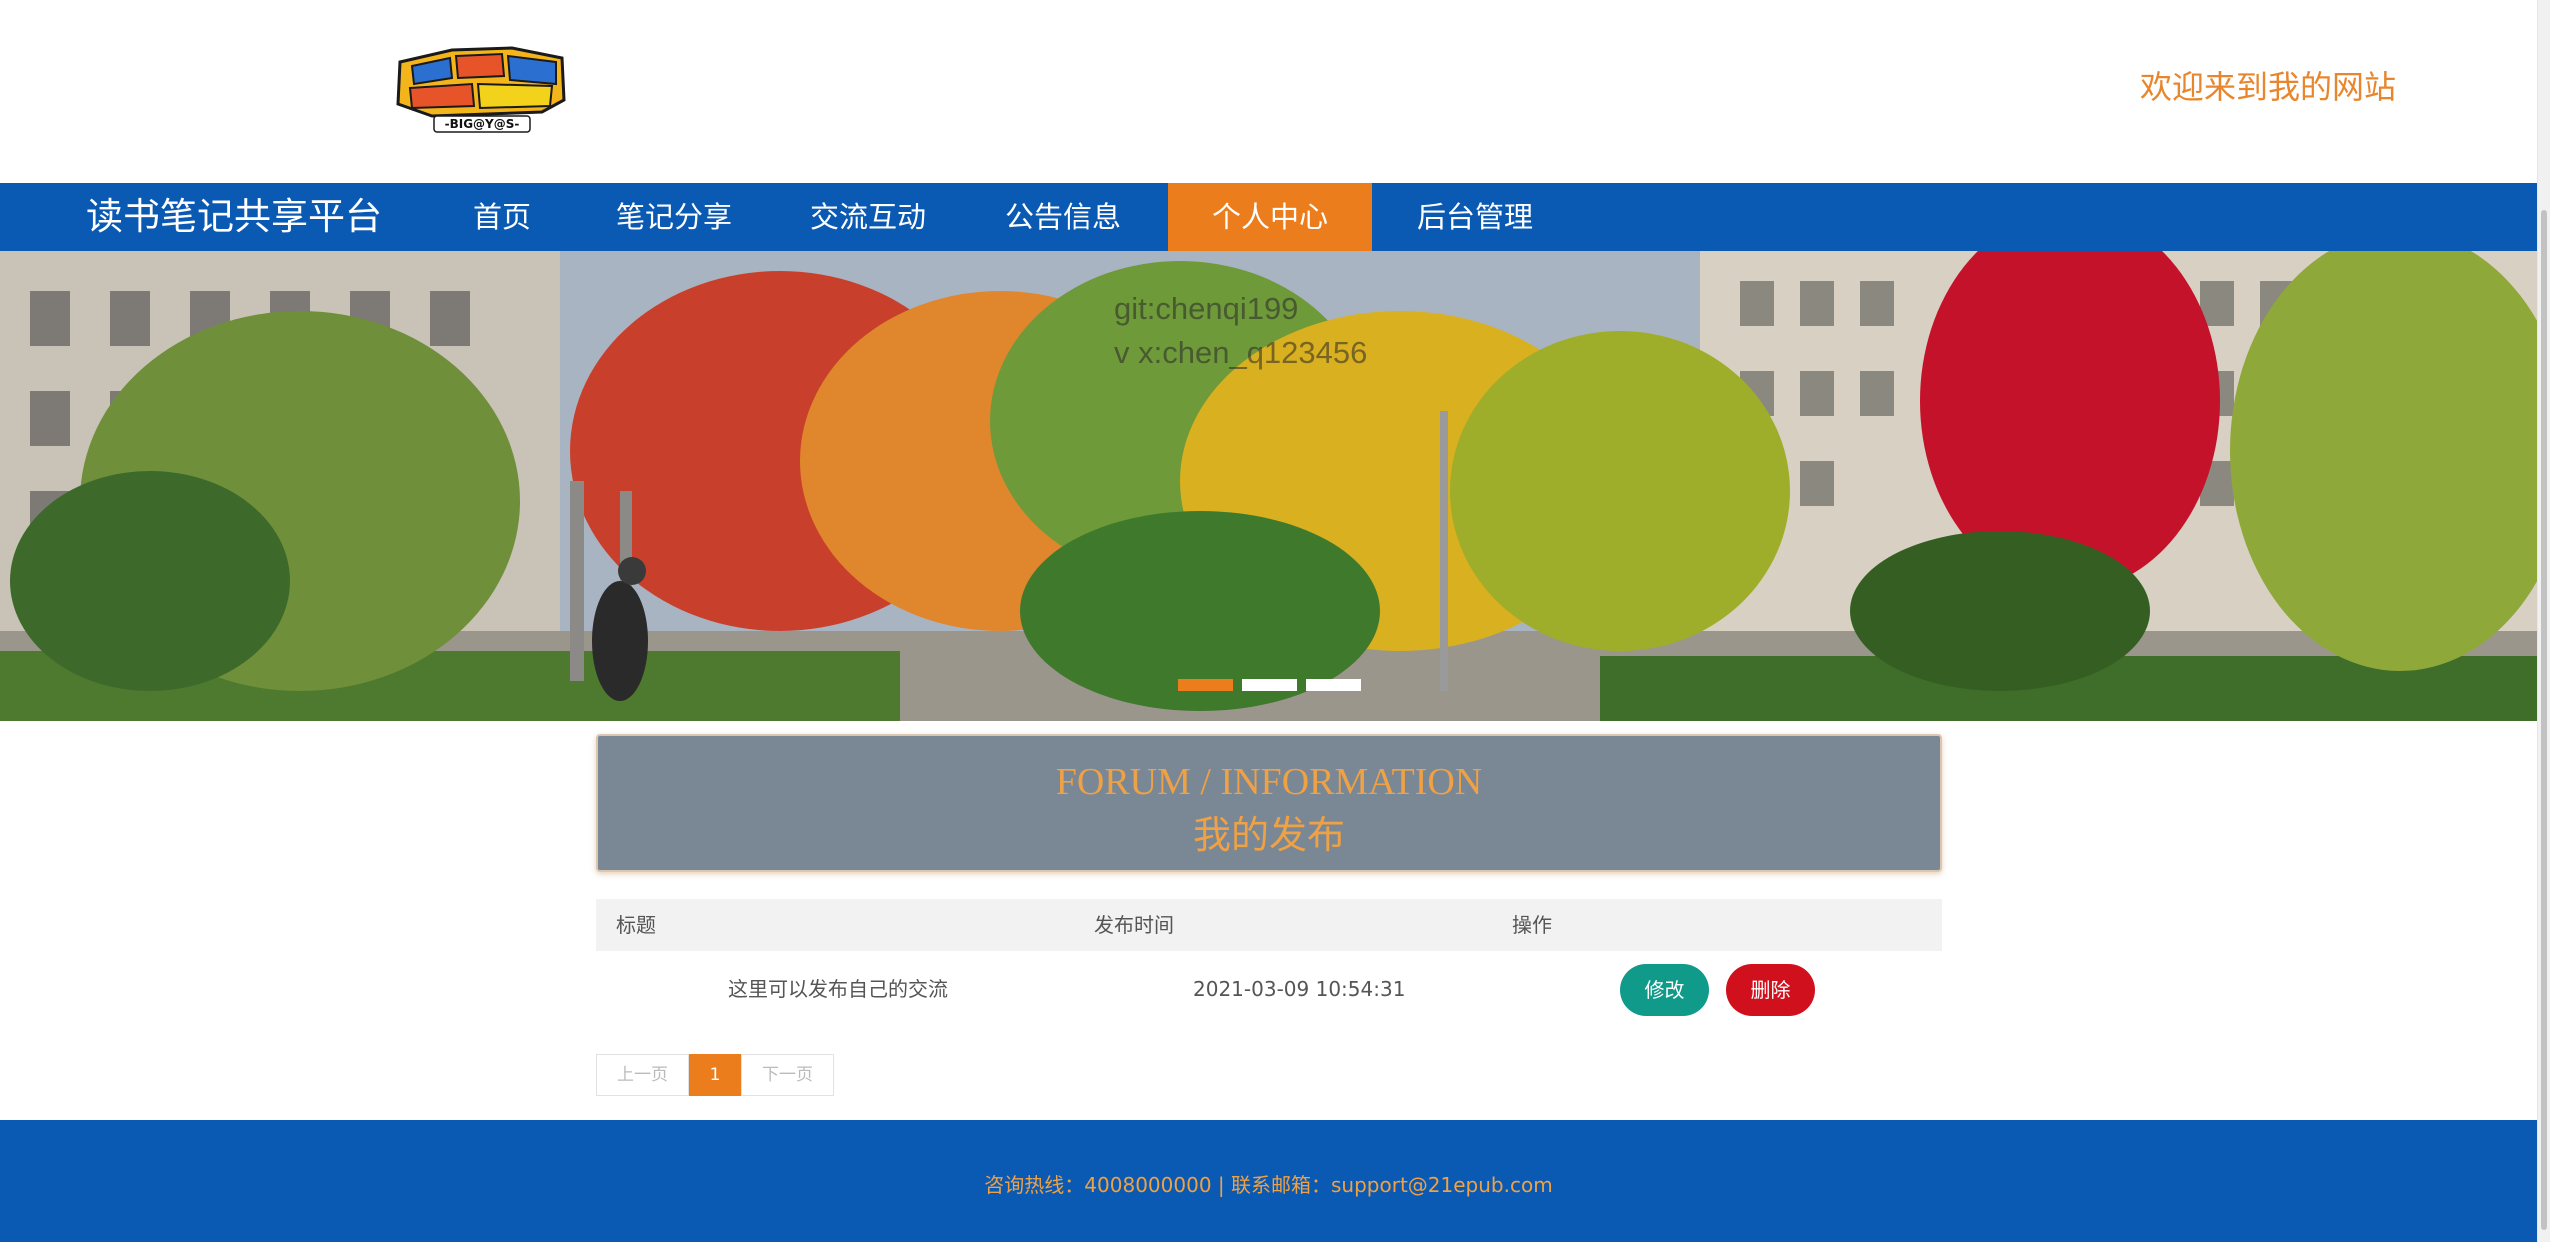  What do you see at coordinates (1299, 989) in the screenshot?
I see `row-time: 2021-03-09 10:54:31` at bounding box center [1299, 989].